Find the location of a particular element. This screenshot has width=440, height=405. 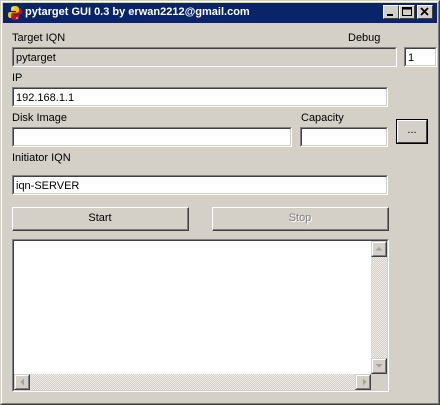

stop-button: Stop is located at coordinates (300, 219).